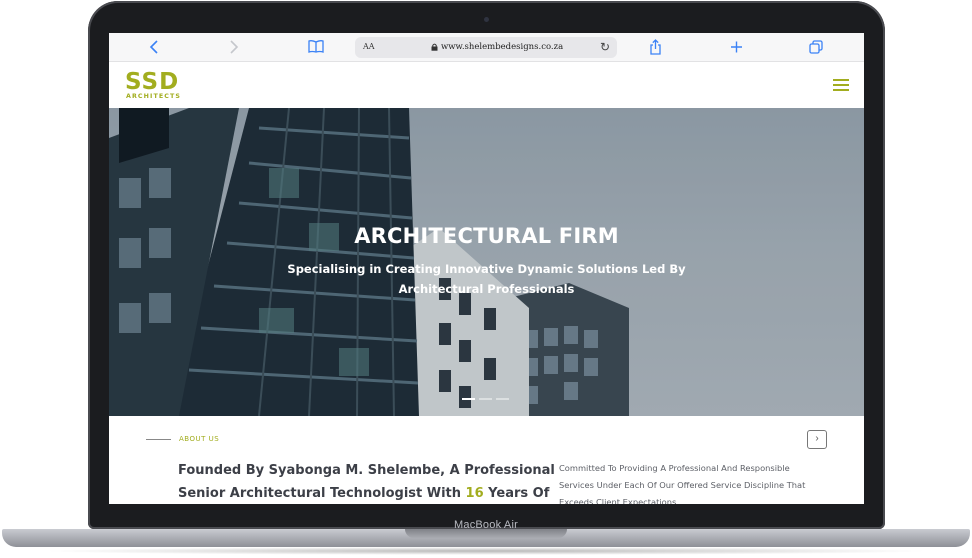 The height and width of the screenshot is (558, 972). I want to click on back-icon, so click(154, 47).